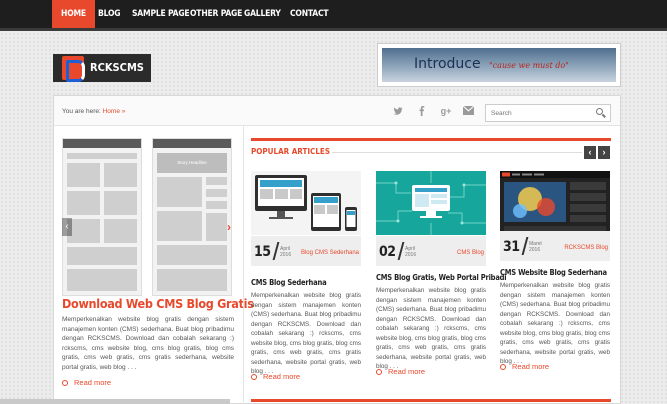 The height and width of the screenshot is (404, 667). I want to click on article-category-link: RCKSCMS Blog, so click(586, 248).